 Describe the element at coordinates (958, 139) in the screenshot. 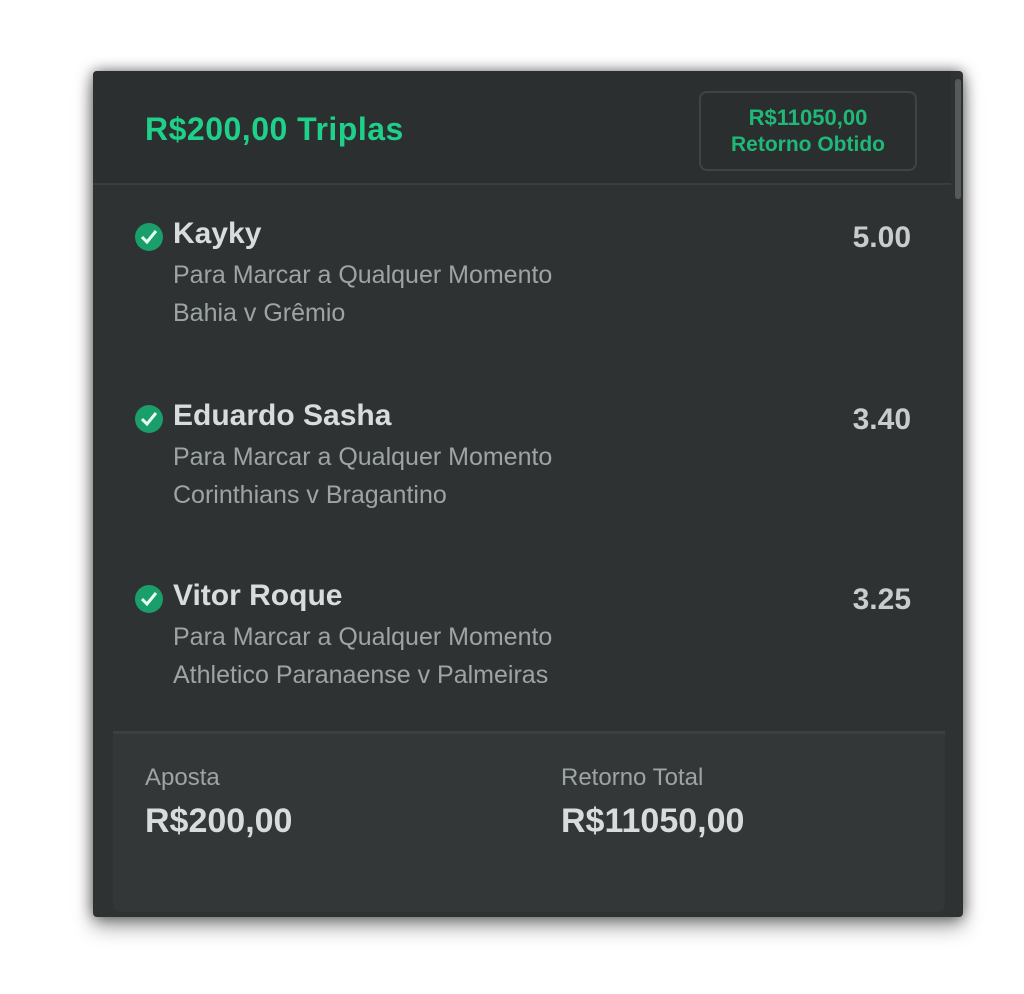

I see `scrollbar` at that location.